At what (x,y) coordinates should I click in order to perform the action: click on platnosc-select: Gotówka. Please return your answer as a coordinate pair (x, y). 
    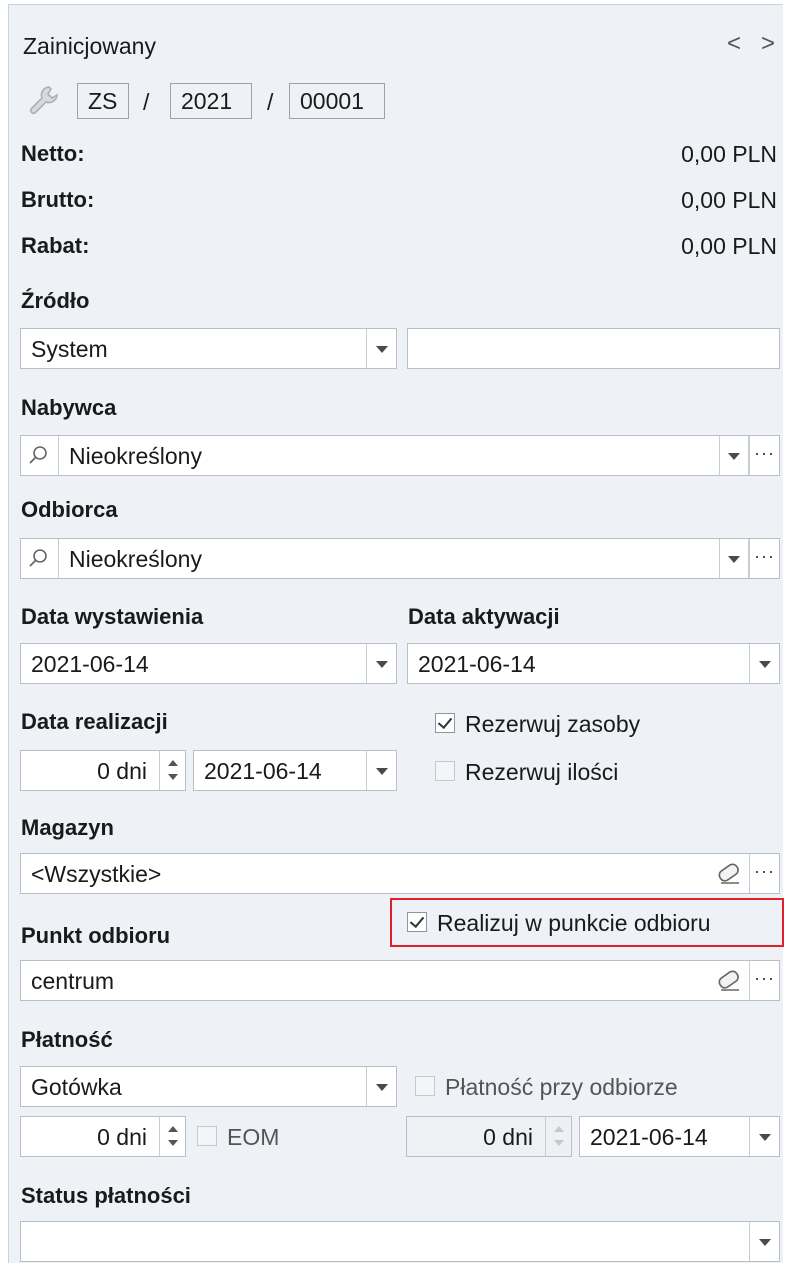
    Looking at the image, I should click on (208, 1086).